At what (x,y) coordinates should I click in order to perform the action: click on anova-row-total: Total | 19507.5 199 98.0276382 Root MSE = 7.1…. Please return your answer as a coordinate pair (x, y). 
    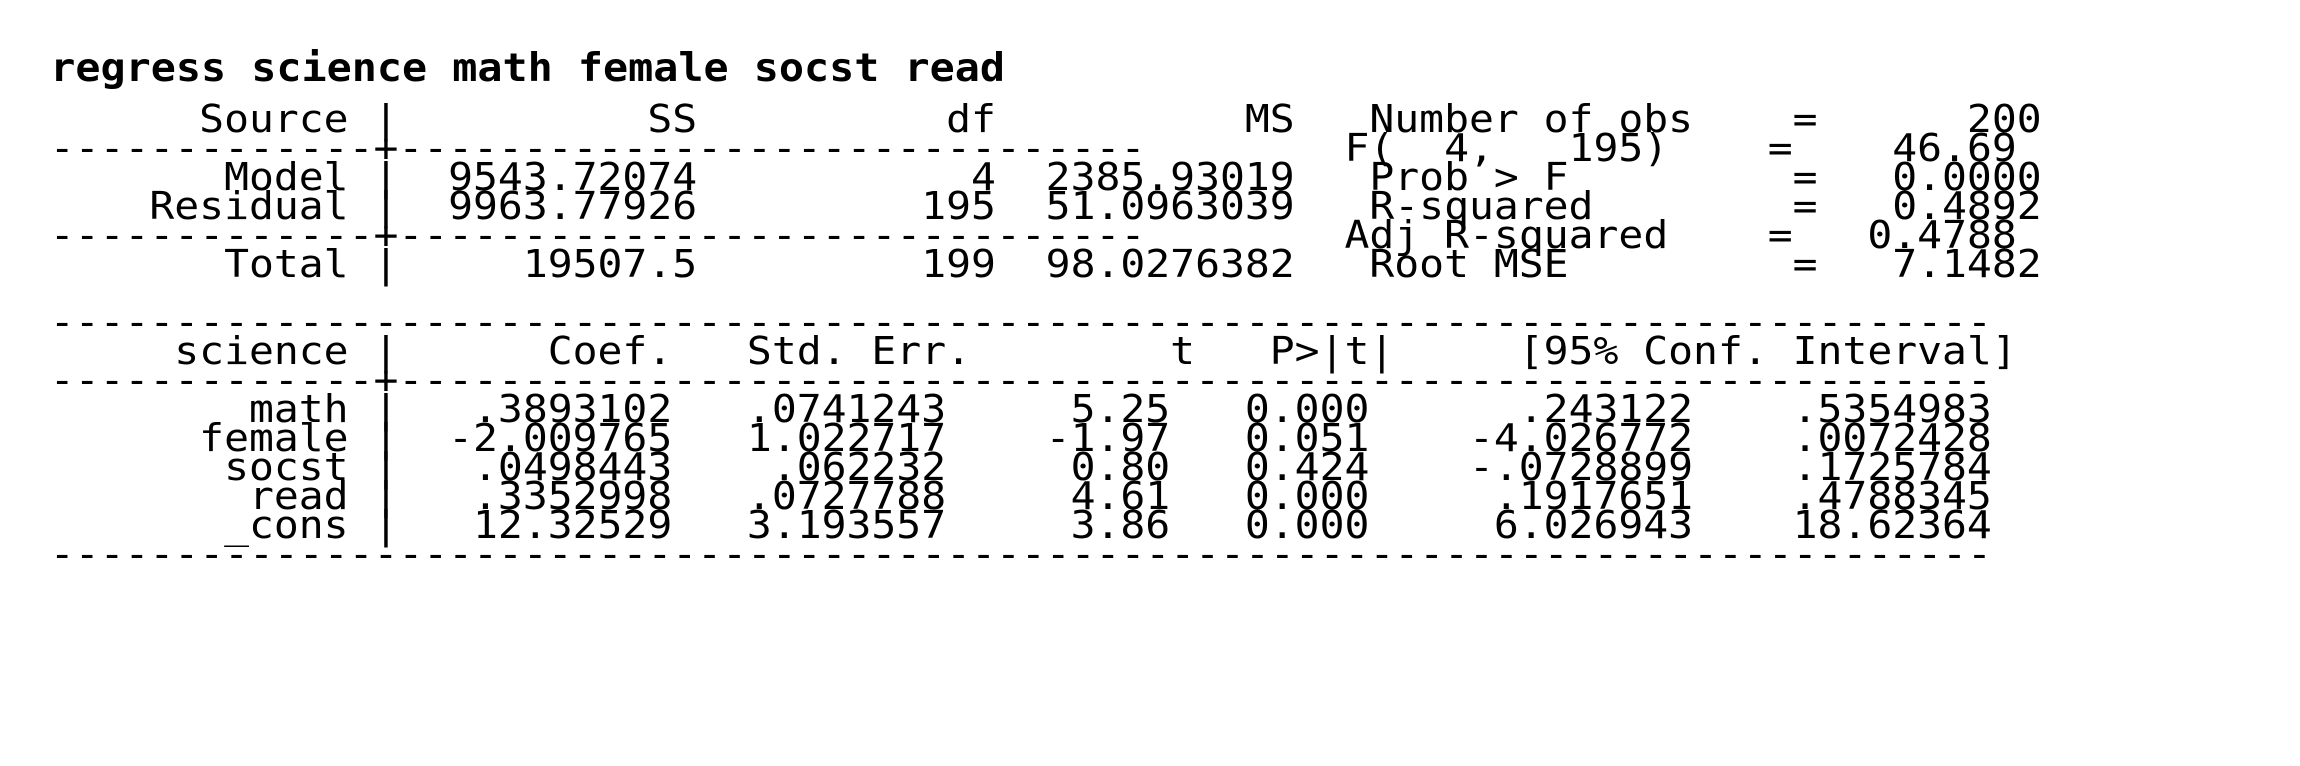
    Looking at the image, I should click on (1150, 244).